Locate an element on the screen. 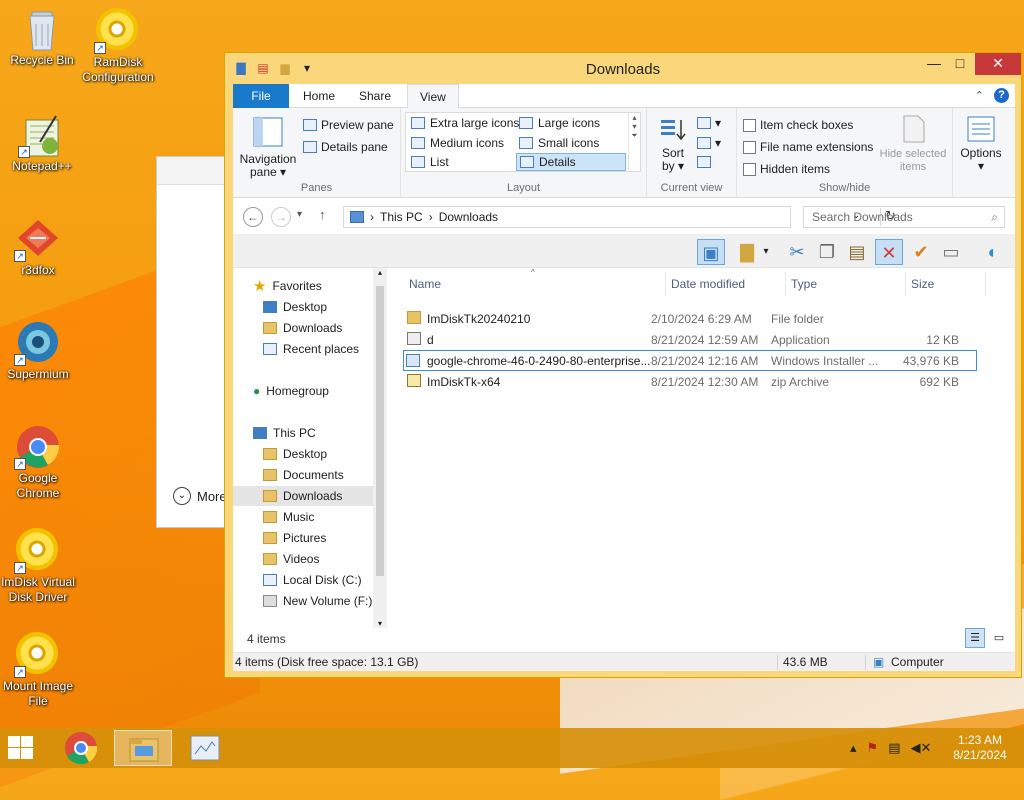 The image size is (1024, 800). column-header-type: Type is located at coordinates (804, 284).